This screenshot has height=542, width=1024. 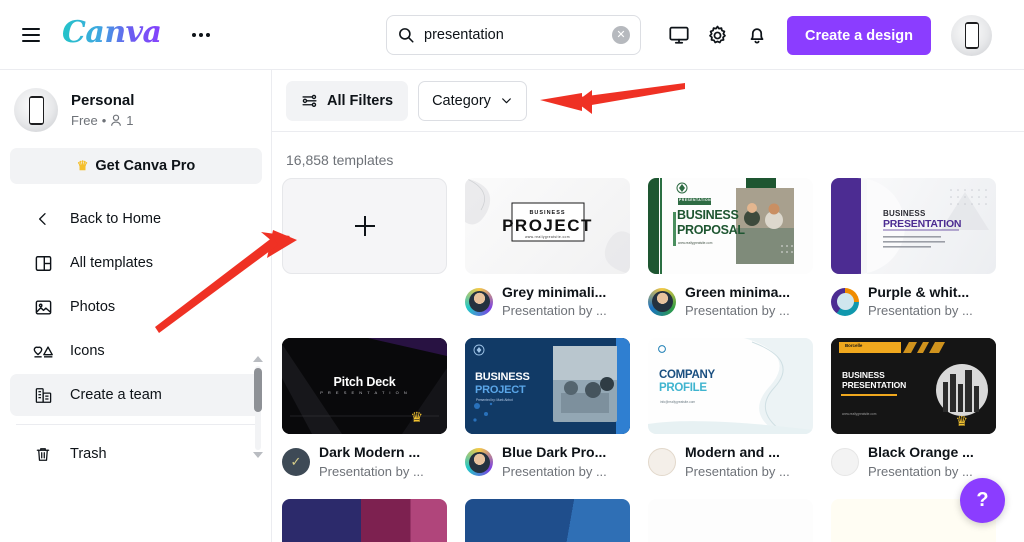 I want to click on template-thumbnail: COMPANY PROFILE info@reallygreatsite.com, so click(x=730, y=386).